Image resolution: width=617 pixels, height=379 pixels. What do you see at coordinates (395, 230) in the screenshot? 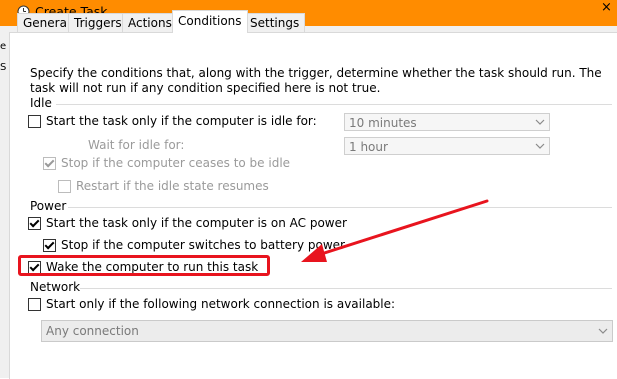
I see `annotation-arrow-icon` at bounding box center [395, 230].